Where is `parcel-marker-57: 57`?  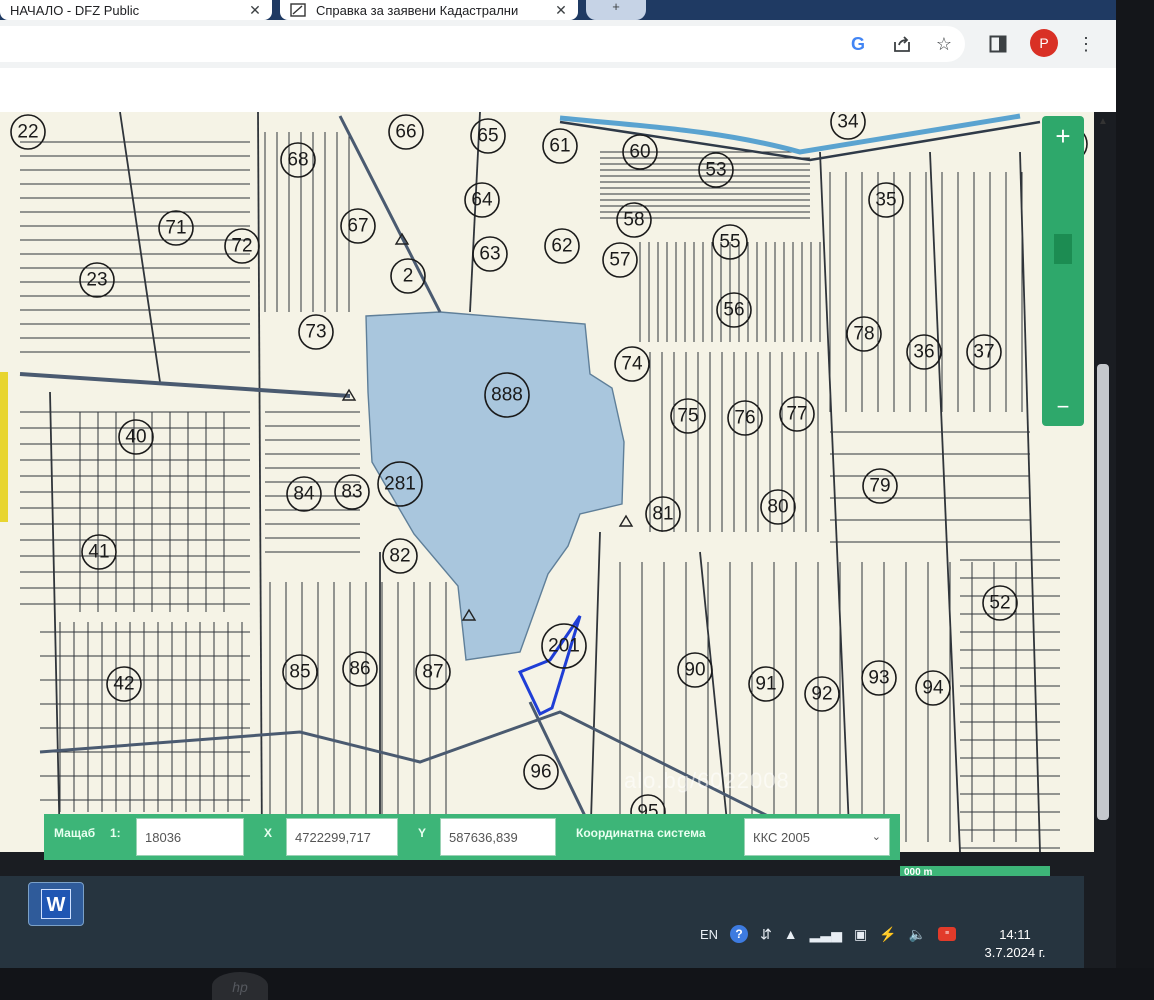 parcel-marker-57: 57 is located at coordinates (620, 260).